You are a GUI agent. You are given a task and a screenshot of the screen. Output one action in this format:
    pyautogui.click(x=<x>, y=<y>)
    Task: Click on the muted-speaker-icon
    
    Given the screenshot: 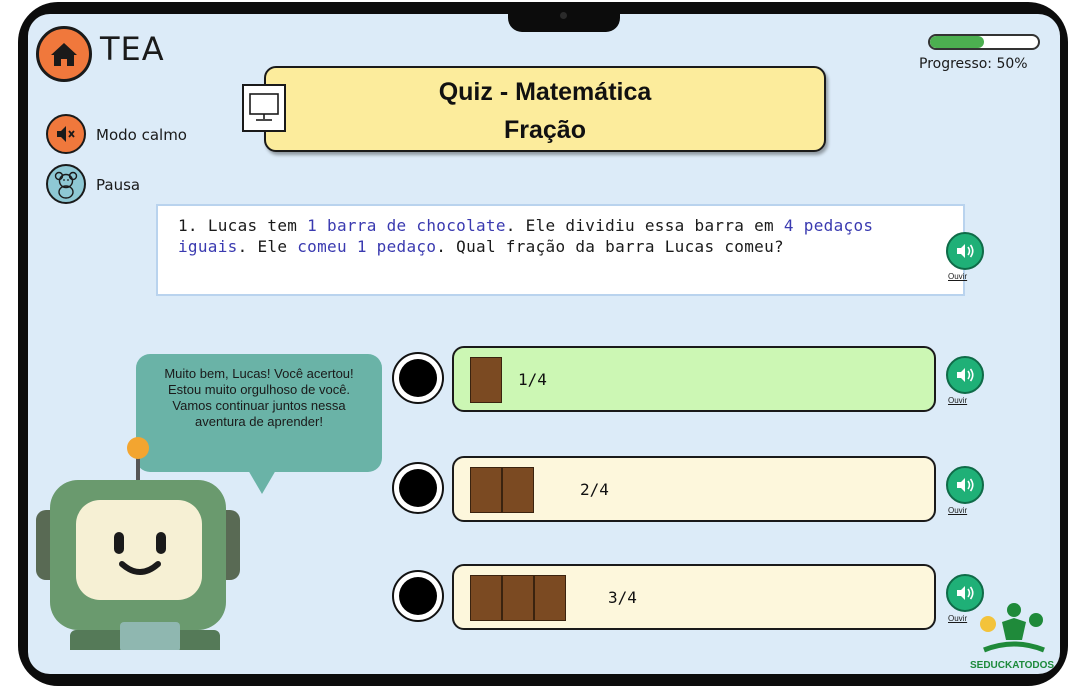 What is the action you would take?
    pyautogui.click(x=66, y=134)
    